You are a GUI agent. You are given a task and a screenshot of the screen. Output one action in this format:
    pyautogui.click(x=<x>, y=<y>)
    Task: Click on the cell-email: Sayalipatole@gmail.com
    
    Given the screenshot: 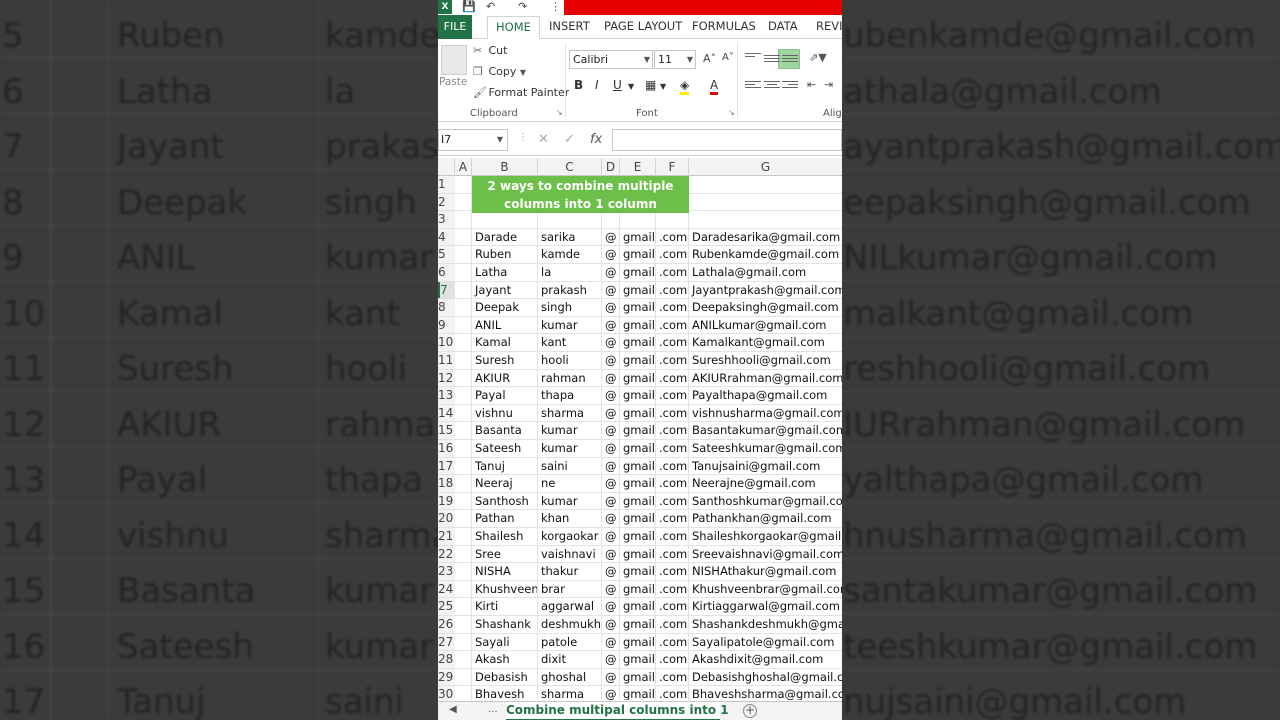 What is the action you would take?
    pyautogui.click(x=765, y=642)
    